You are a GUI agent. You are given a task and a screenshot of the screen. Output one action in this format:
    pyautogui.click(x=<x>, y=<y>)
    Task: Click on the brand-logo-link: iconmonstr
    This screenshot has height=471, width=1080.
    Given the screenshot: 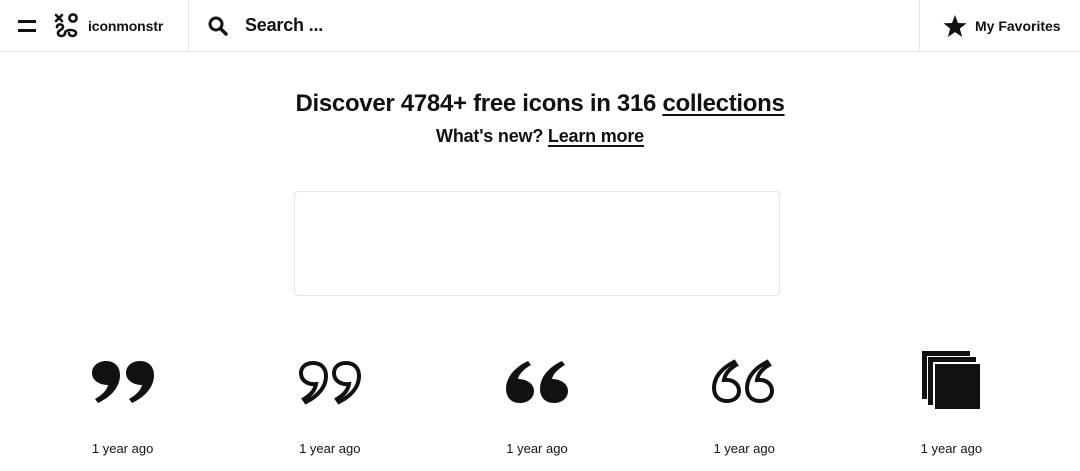 What is the action you would take?
    pyautogui.click(x=108, y=25)
    